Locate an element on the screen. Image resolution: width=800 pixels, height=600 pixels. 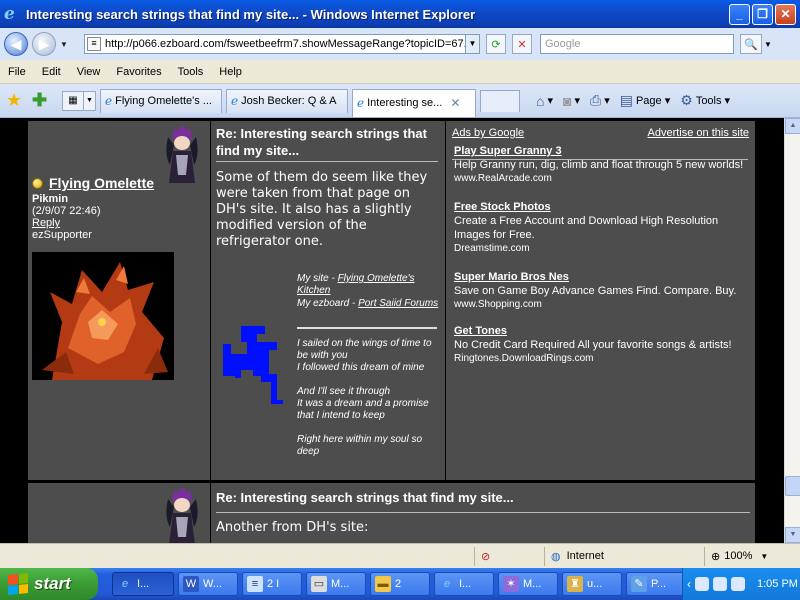
scroll-down-button: ▼ is located at coordinates (792, 535).